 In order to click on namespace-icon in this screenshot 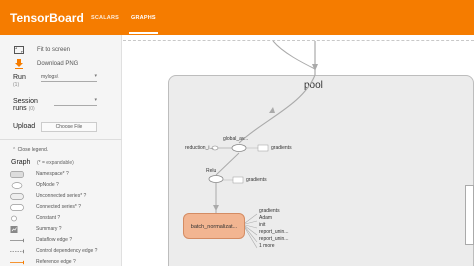, I will do `click(17, 174)`.